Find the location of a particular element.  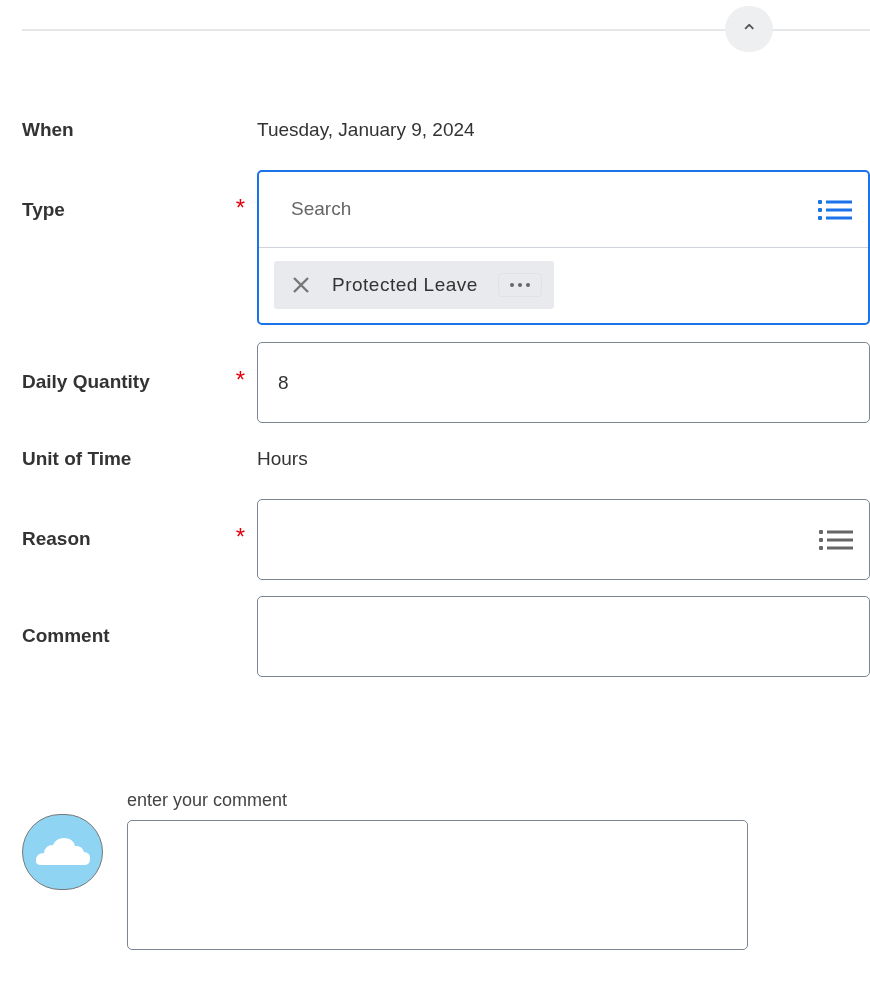

field-label: Daily Quantity is located at coordinates (86, 382).